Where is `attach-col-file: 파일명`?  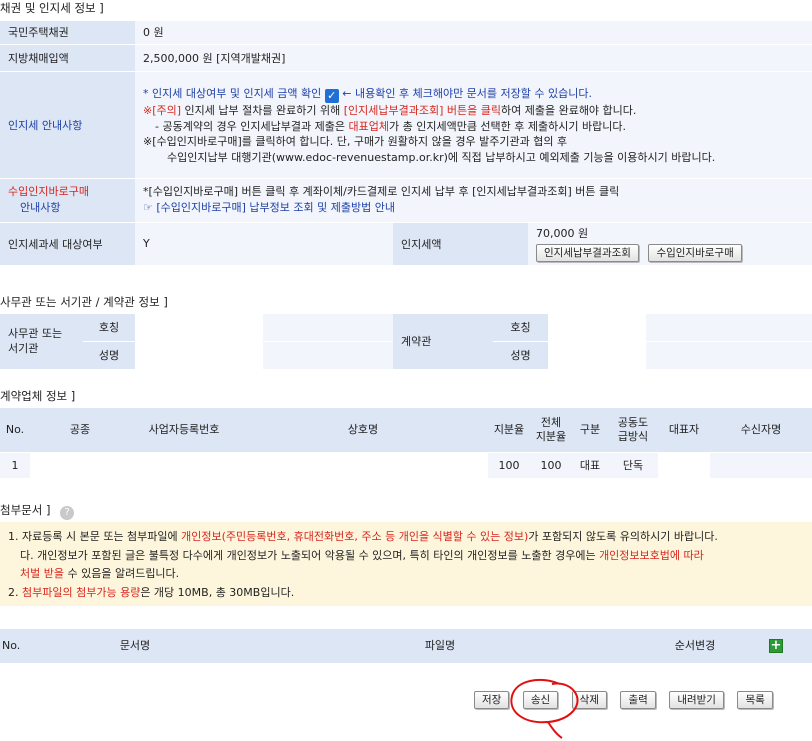 attach-col-file: 파일명 is located at coordinates (440, 646).